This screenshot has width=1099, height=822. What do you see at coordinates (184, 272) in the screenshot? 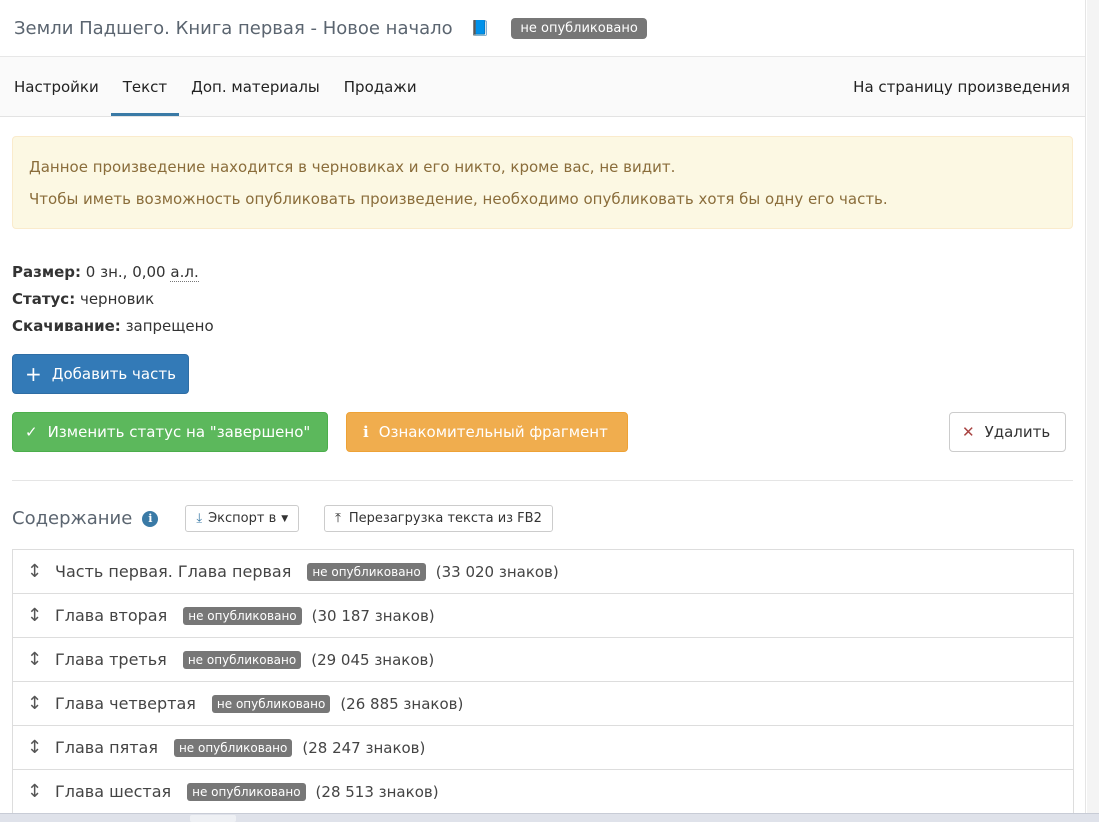
I see `size-unit: а.л.` at bounding box center [184, 272].